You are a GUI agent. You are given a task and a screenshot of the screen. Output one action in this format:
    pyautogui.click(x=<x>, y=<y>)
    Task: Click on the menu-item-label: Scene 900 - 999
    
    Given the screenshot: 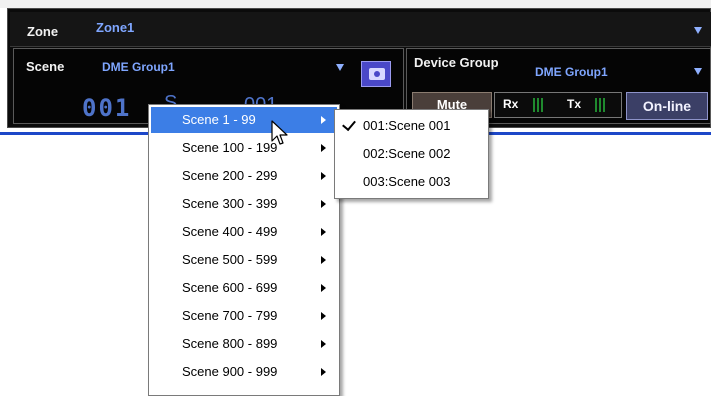 What is the action you would take?
    pyautogui.click(x=230, y=371)
    